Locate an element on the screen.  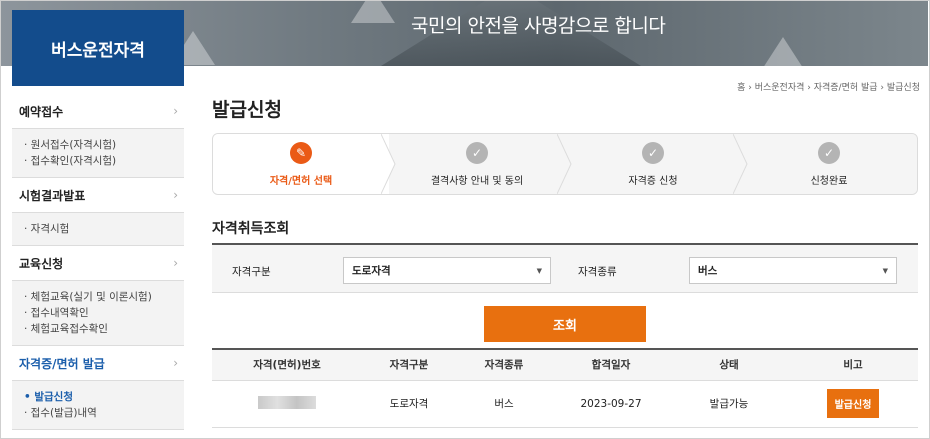
step-complete: ✓ 신청완료 is located at coordinates (829, 164).